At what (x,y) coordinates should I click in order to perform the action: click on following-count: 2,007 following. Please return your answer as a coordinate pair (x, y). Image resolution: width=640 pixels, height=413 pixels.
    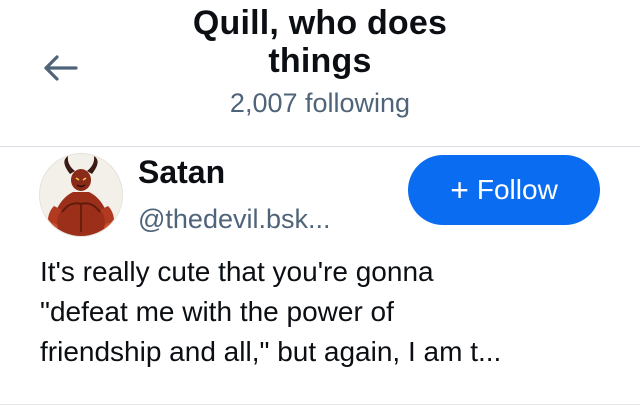
    Looking at the image, I should click on (320, 103).